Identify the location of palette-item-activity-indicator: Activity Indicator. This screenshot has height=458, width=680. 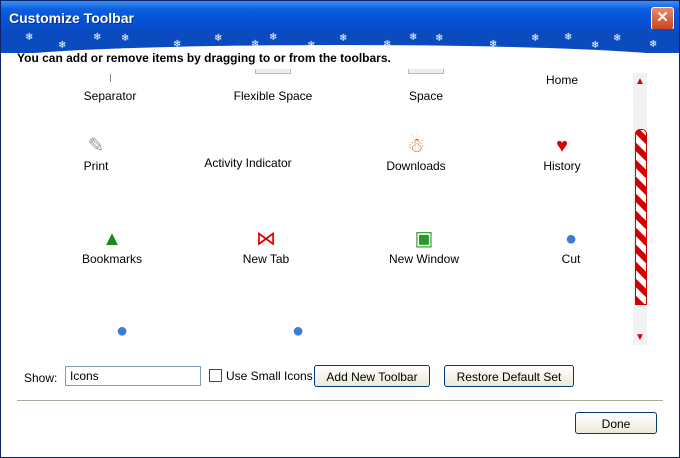
(248, 150).